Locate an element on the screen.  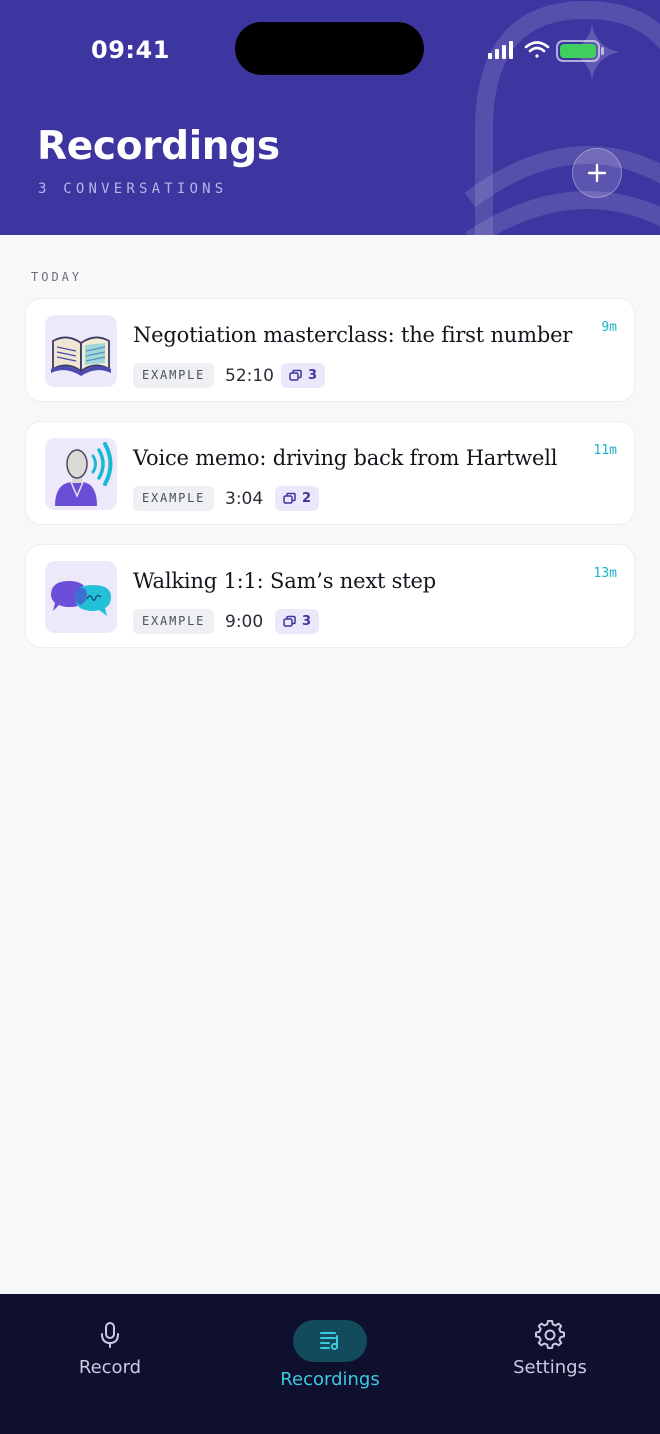
recording-age: 13m is located at coordinates (605, 573).